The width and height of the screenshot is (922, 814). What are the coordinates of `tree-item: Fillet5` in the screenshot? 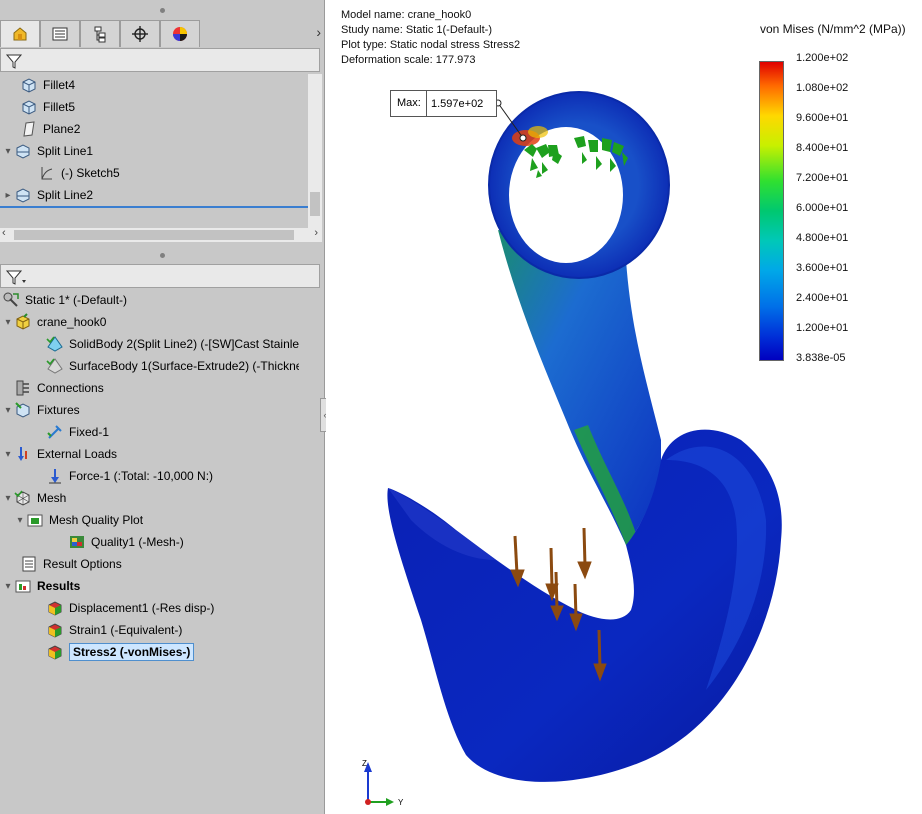 It's located at (41, 107).